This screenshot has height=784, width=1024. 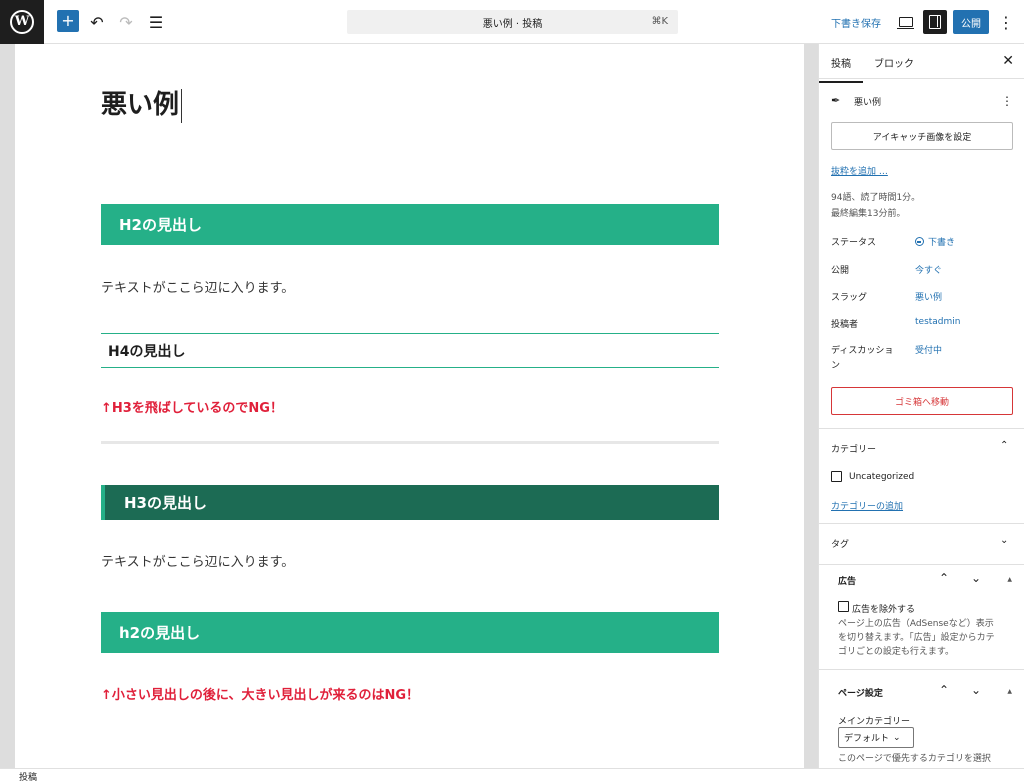 What do you see at coordinates (922, 136) in the screenshot?
I see `set-featured-image-button: アイキャッチ画像を設定` at bounding box center [922, 136].